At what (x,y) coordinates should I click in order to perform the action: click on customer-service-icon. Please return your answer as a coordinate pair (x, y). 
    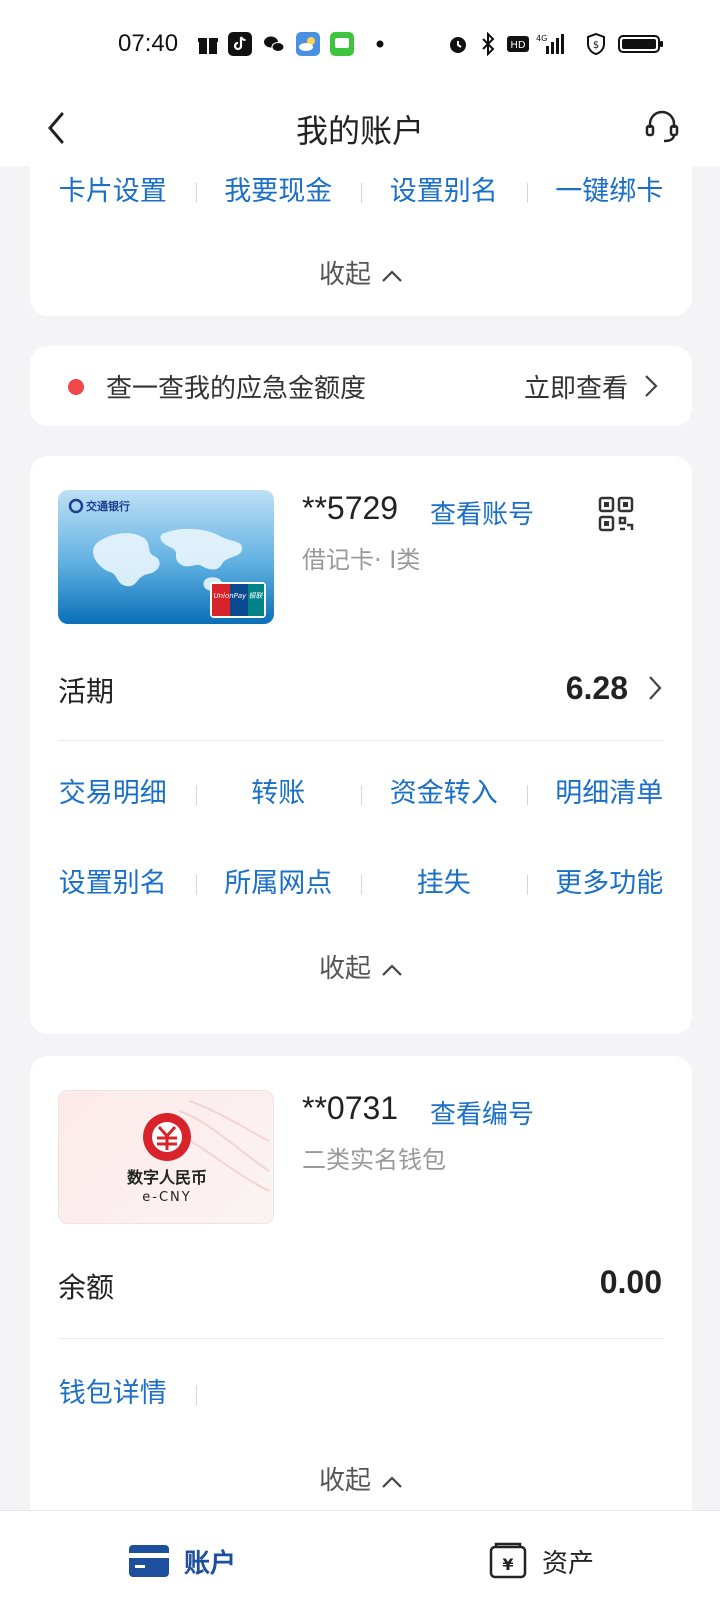
    Looking at the image, I should click on (662, 126).